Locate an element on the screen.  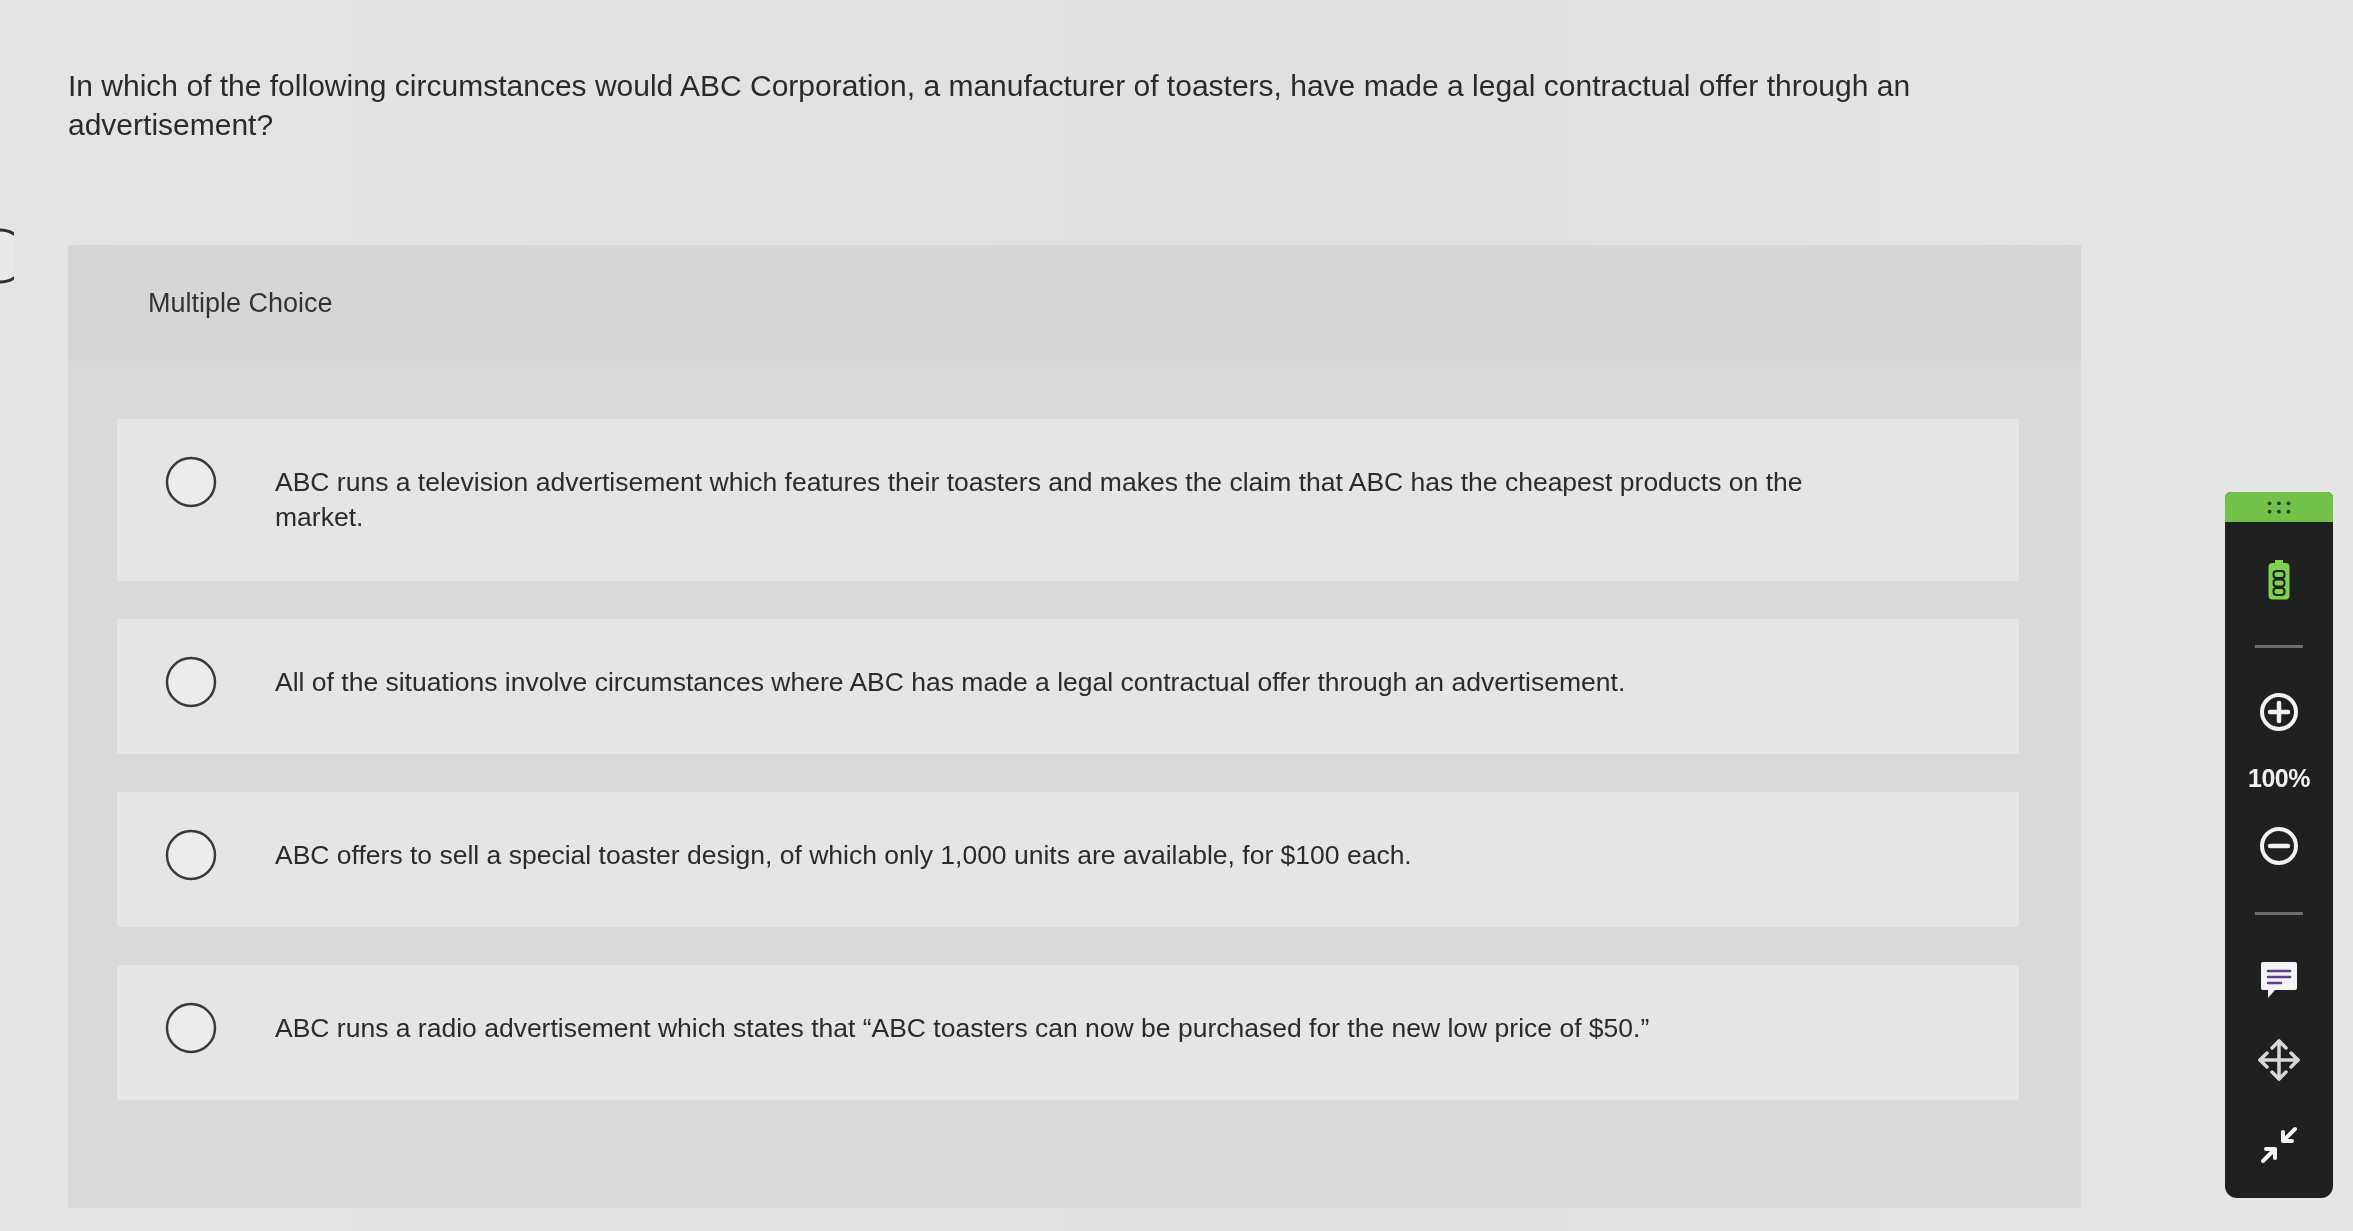
comment-icon is located at coordinates (2279, 980).